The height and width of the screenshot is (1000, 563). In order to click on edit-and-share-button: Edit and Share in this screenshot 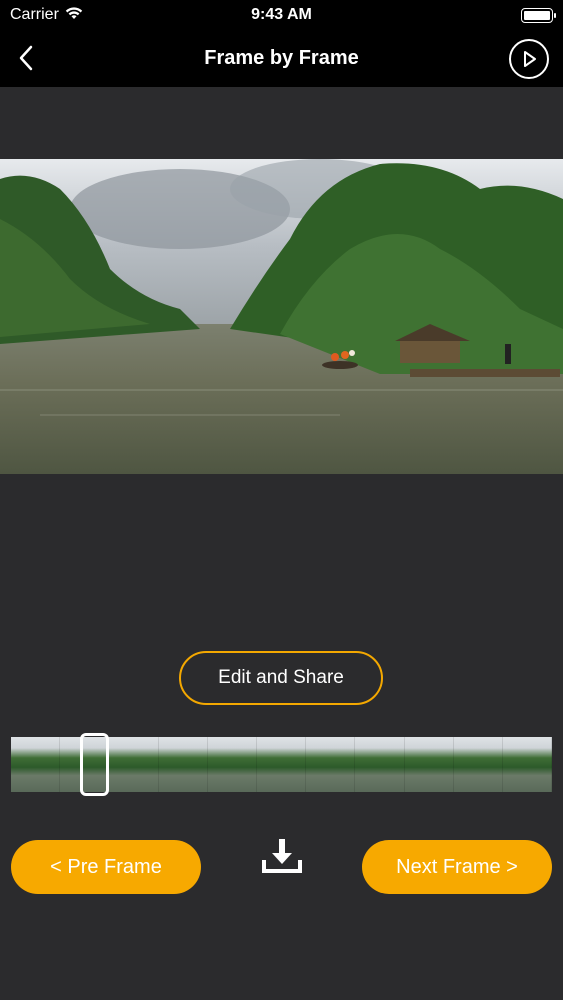, I will do `click(281, 678)`.